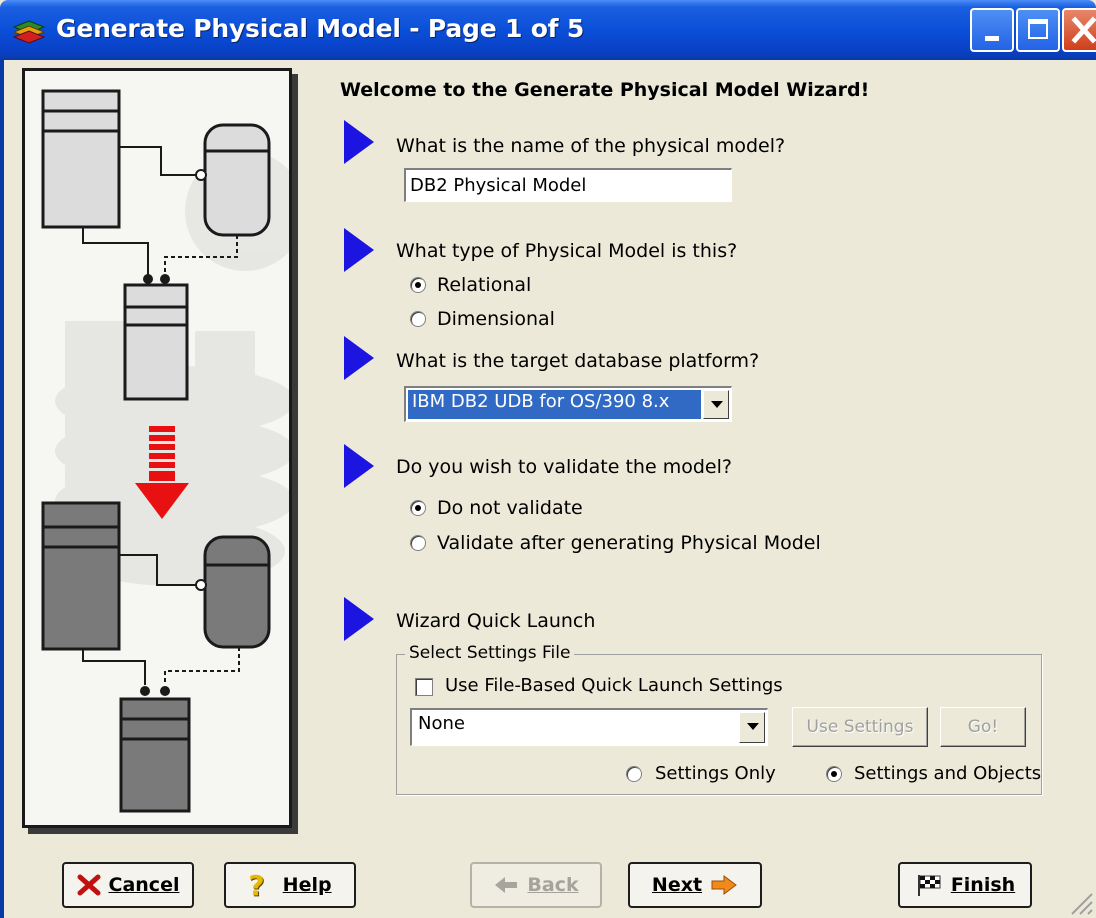  I want to click on next-button: Next, so click(695, 885).